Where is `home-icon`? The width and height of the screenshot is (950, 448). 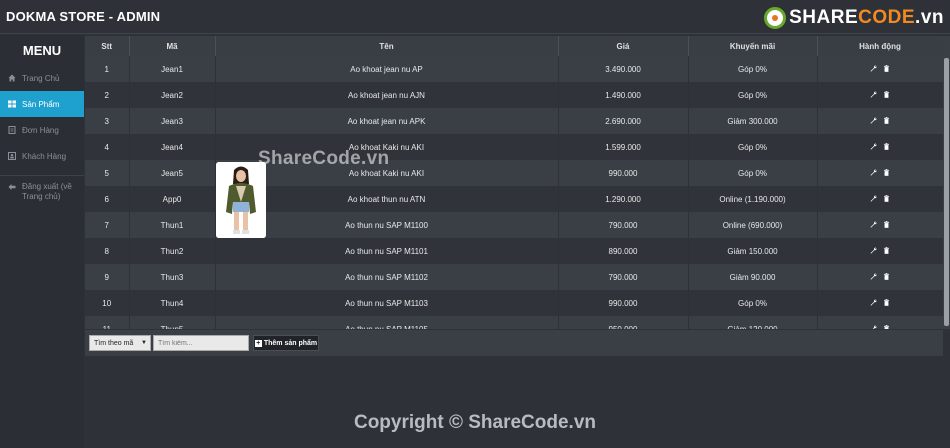 home-icon is located at coordinates (12, 78).